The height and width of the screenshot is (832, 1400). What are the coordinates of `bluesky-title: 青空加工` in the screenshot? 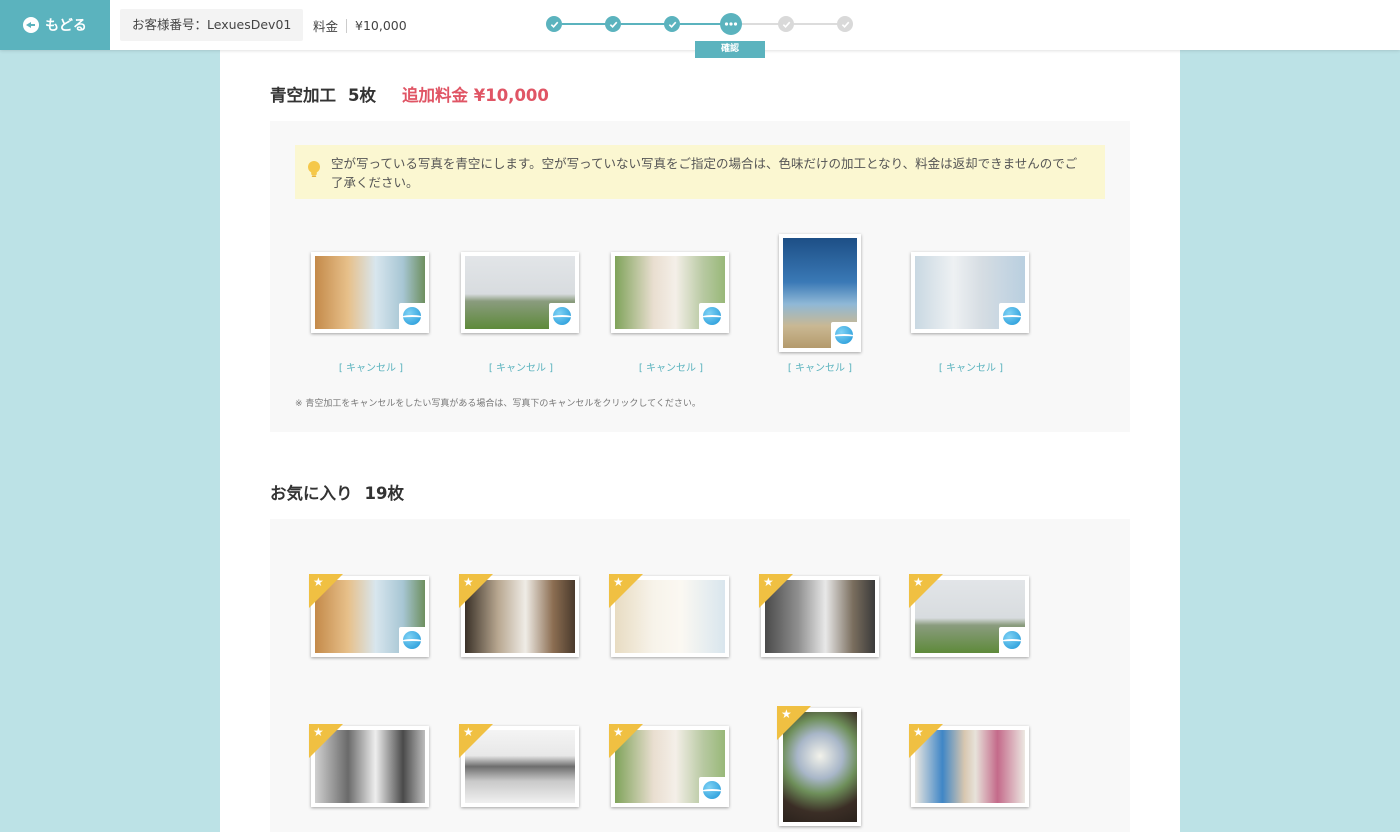 It's located at (303, 95).